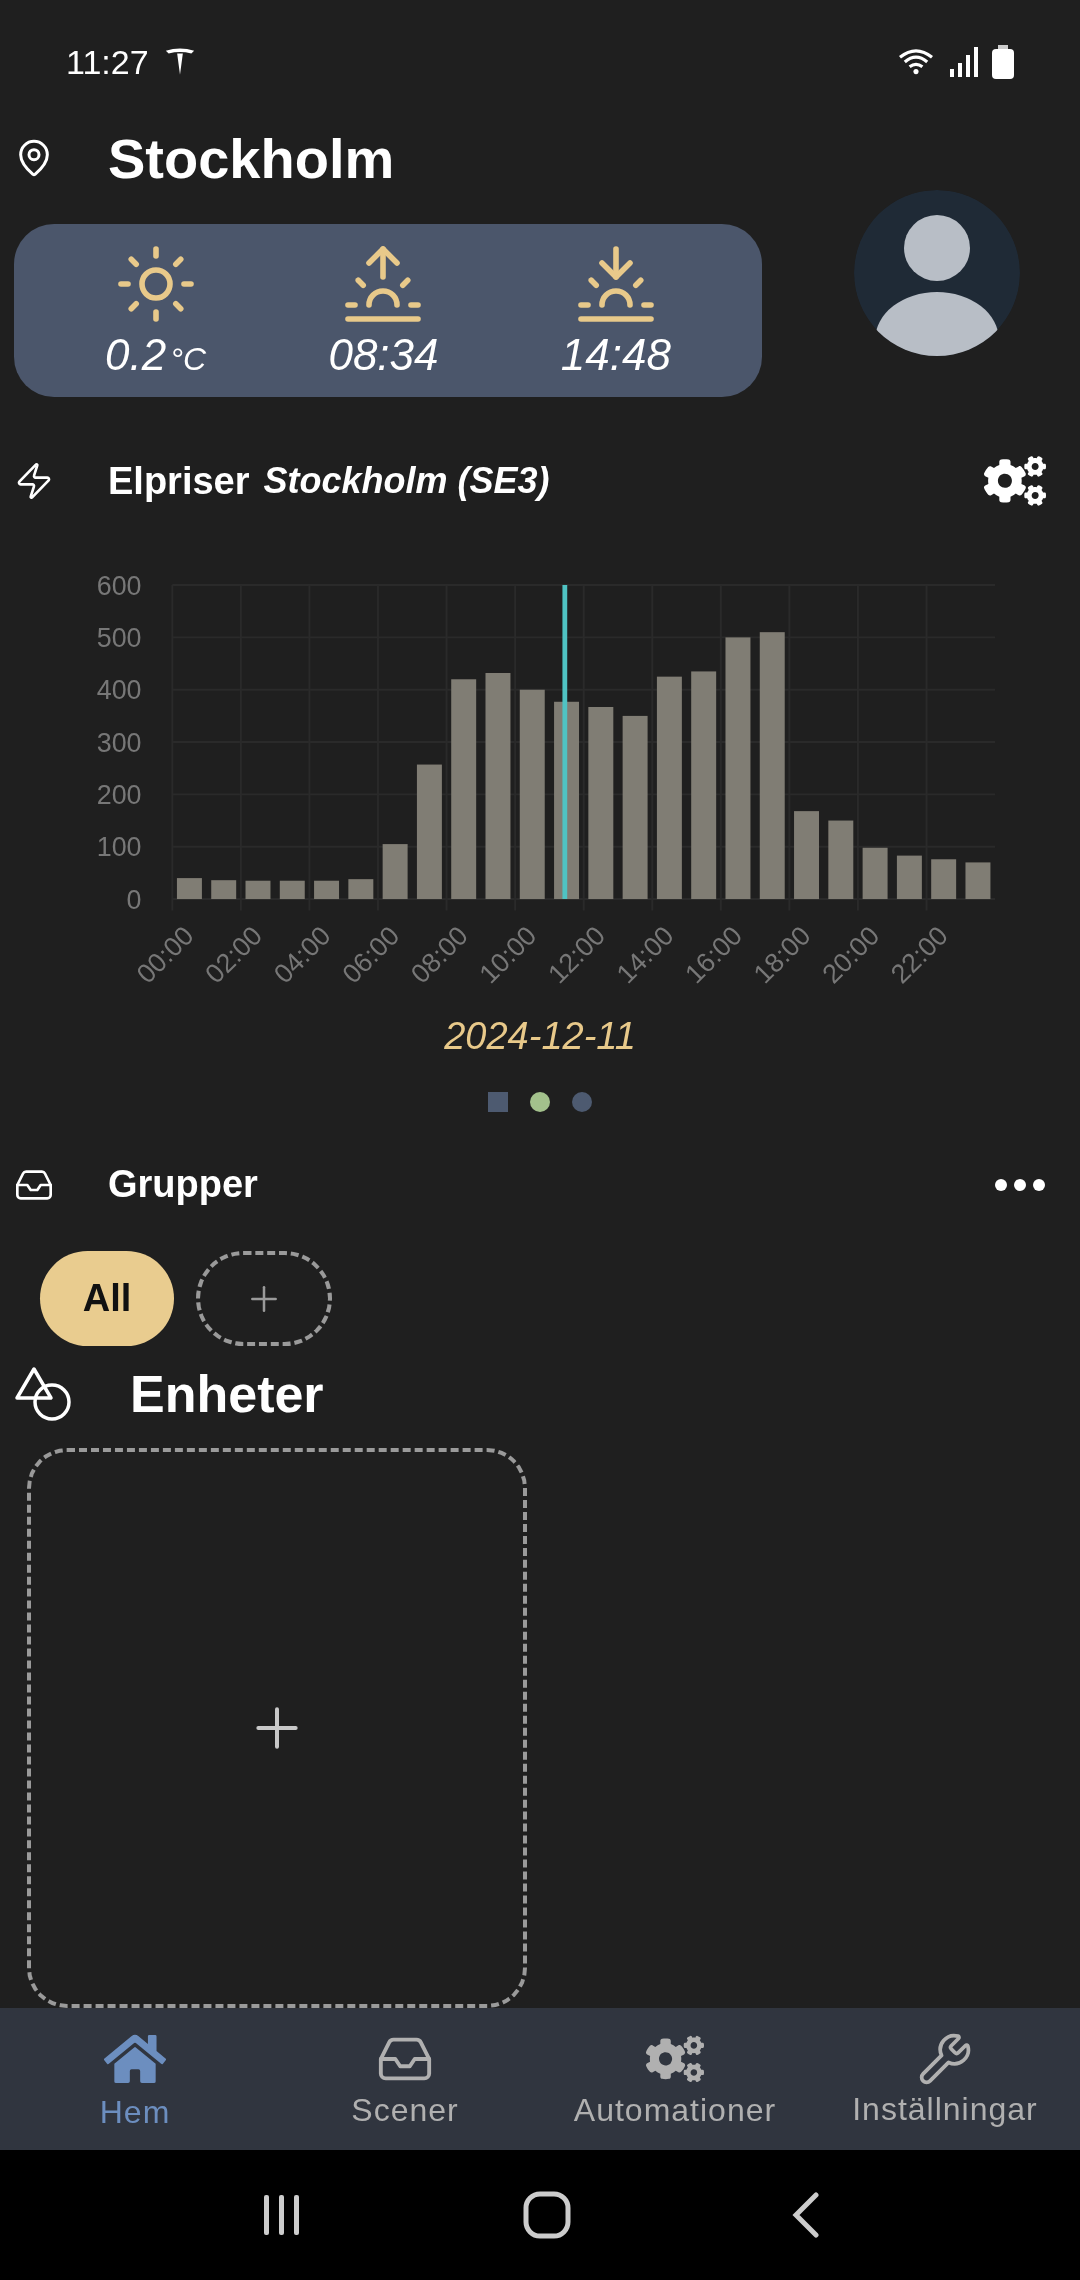 The image size is (1080, 2280). What do you see at coordinates (179, 481) in the screenshot?
I see `section-title: Elpriser` at bounding box center [179, 481].